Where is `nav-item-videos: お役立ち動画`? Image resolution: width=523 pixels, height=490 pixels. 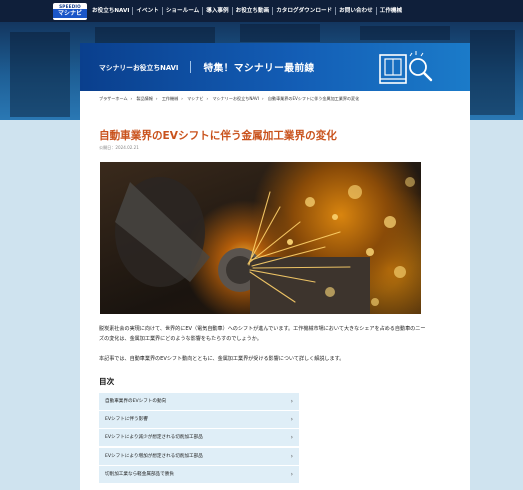 nav-item-videos: お役立ち動画 is located at coordinates (252, 11).